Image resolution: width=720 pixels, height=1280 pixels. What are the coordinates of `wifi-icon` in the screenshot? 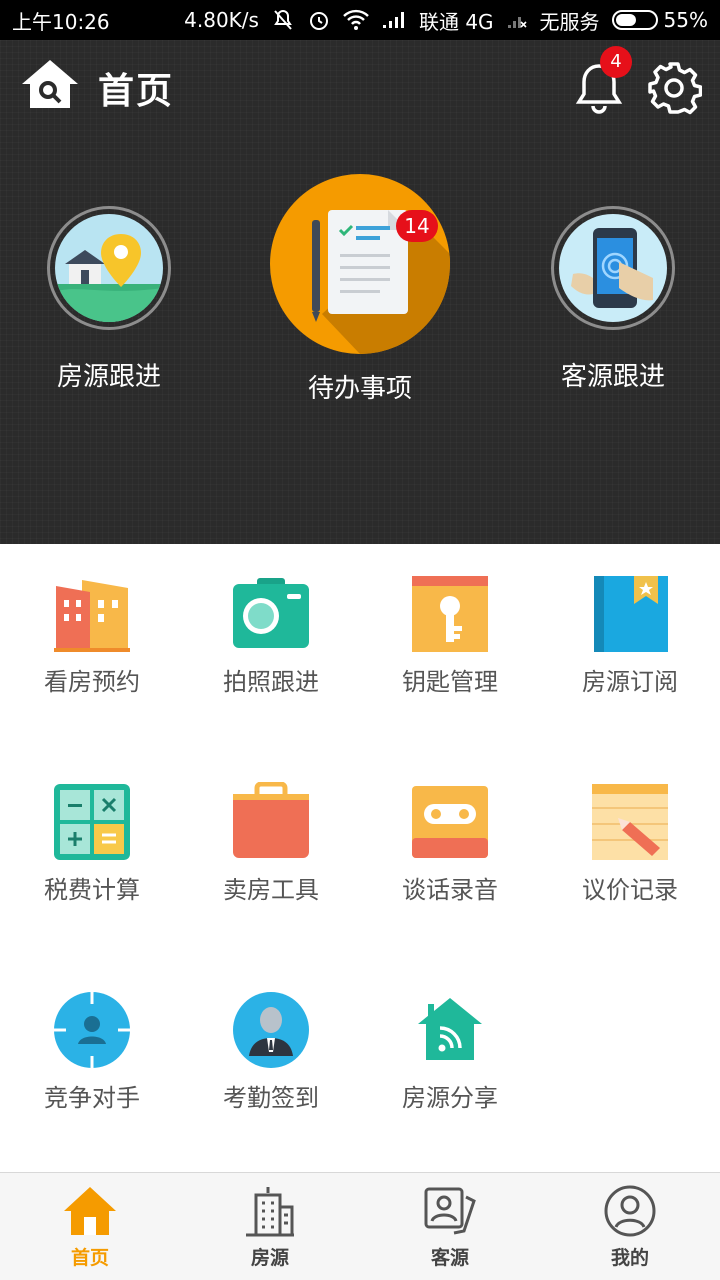 It's located at (356, 20).